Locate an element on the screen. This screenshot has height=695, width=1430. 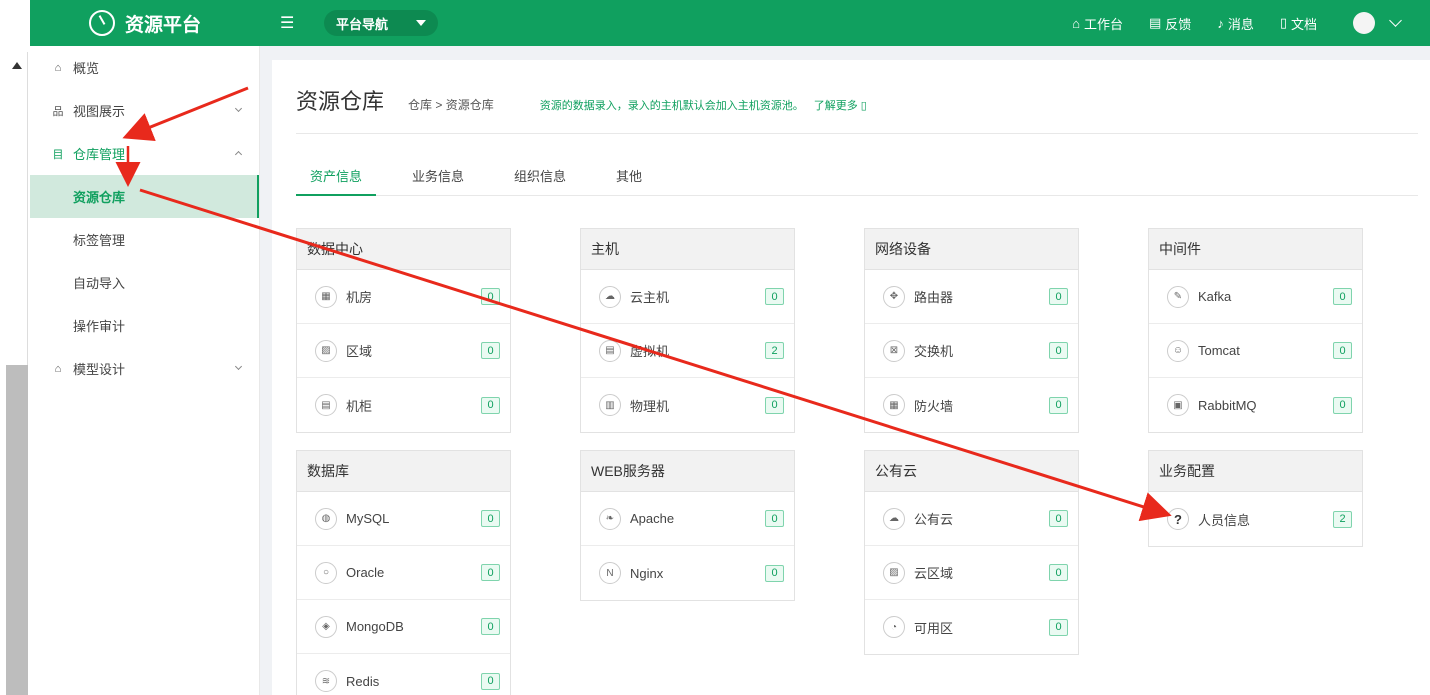
chevron-down-icon is located at coordinates (238, 108).